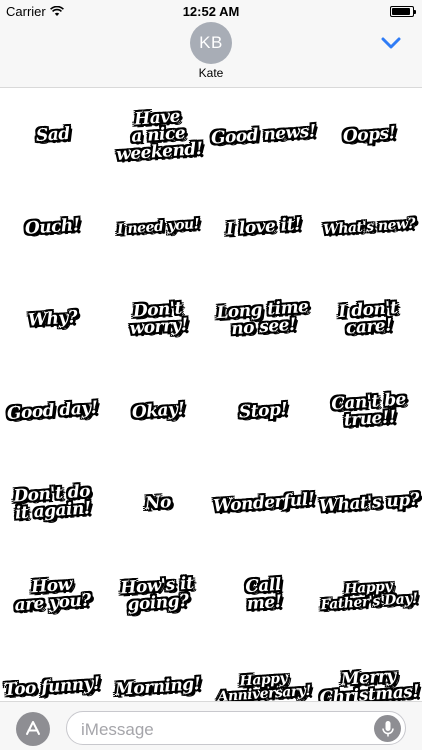 Image resolution: width=422 pixels, height=750 pixels. What do you see at coordinates (391, 43) in the screenshot?
I see `chevron-down-icon` at bounding box center [391, 43].